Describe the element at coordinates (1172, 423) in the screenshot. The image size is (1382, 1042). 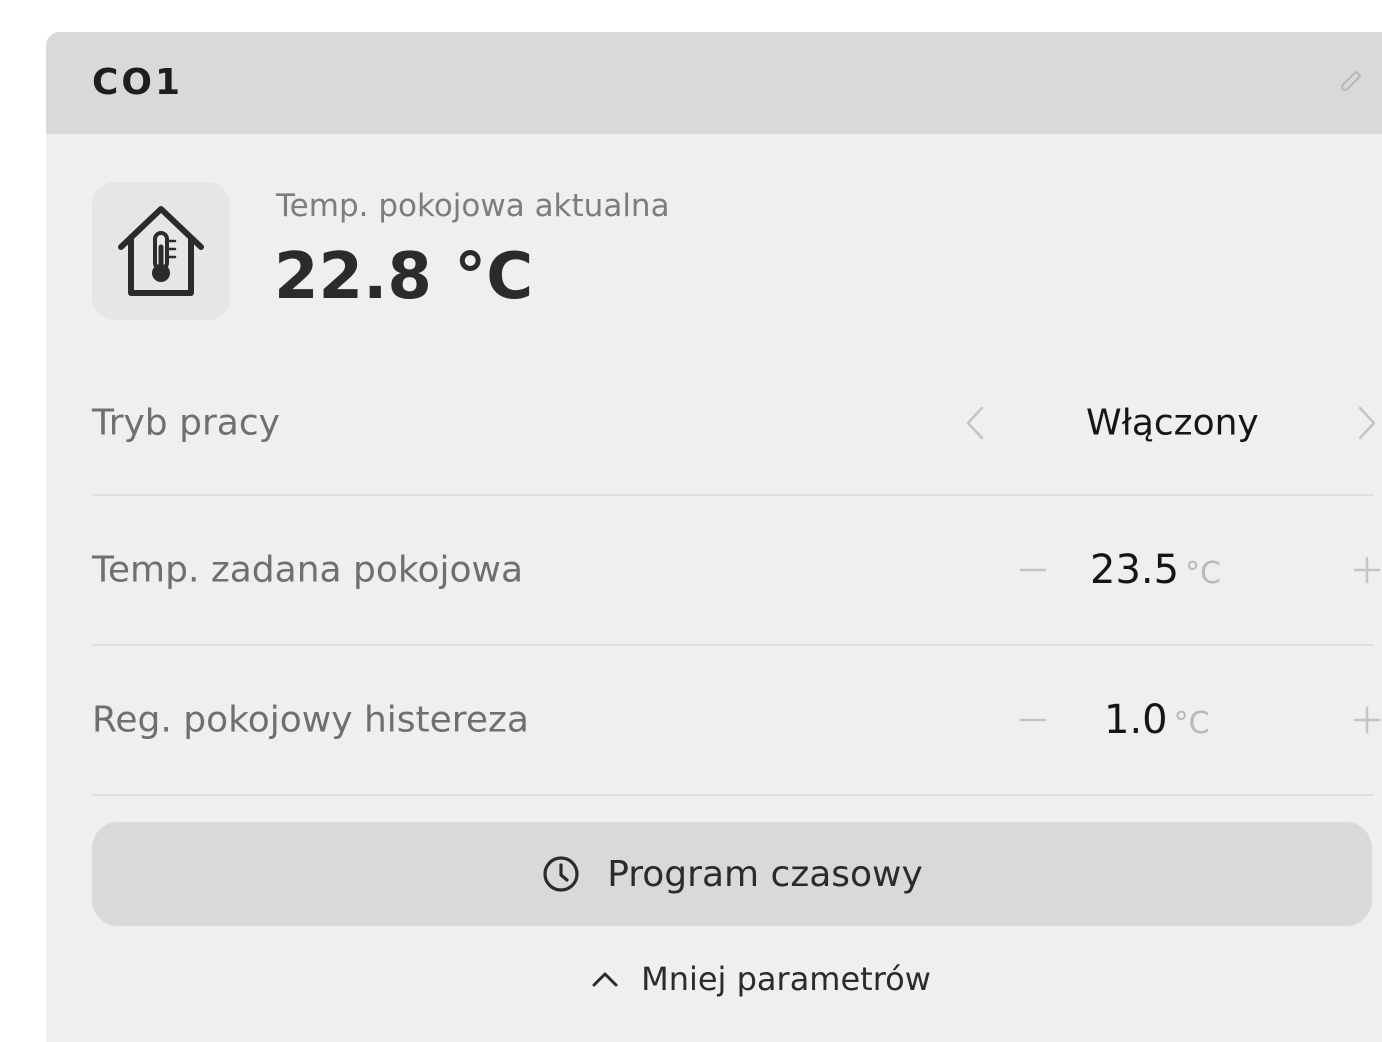
I see `mode-value: Włączony` at that location.